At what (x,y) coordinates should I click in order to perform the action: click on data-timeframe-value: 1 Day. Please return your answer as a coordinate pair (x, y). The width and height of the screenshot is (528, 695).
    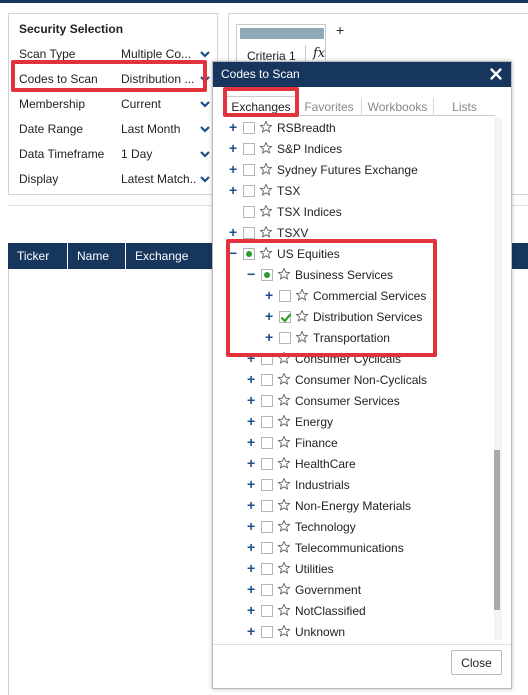
    Looking at the image, I should click on (159, 154).